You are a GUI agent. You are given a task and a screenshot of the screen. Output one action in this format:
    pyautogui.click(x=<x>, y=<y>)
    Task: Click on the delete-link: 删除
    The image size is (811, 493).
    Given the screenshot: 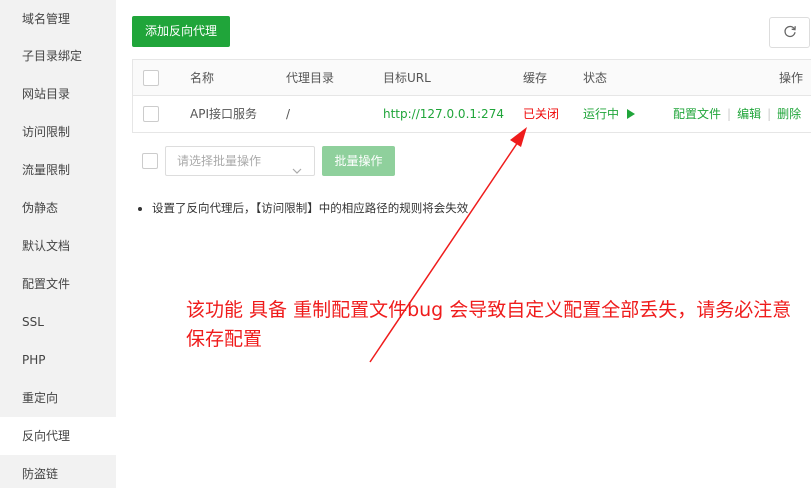 What is the action you would take?
    pyautogui.click(x=789, y=114)
    